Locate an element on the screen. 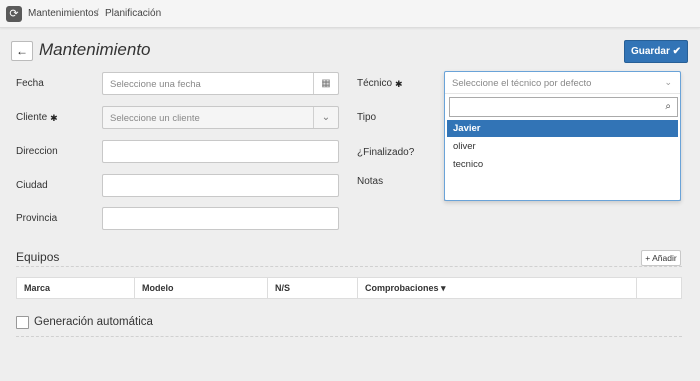  cliente-select: Seleccione un cliente ⌄ is located at coordinates (220, 117).